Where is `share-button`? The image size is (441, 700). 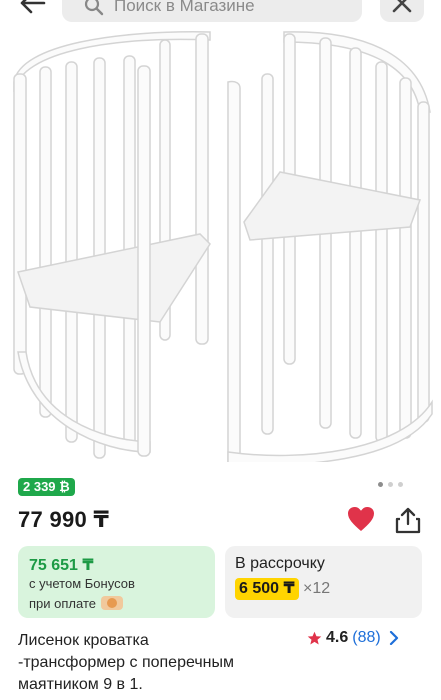 share-button is located at coordinates (408, 522).